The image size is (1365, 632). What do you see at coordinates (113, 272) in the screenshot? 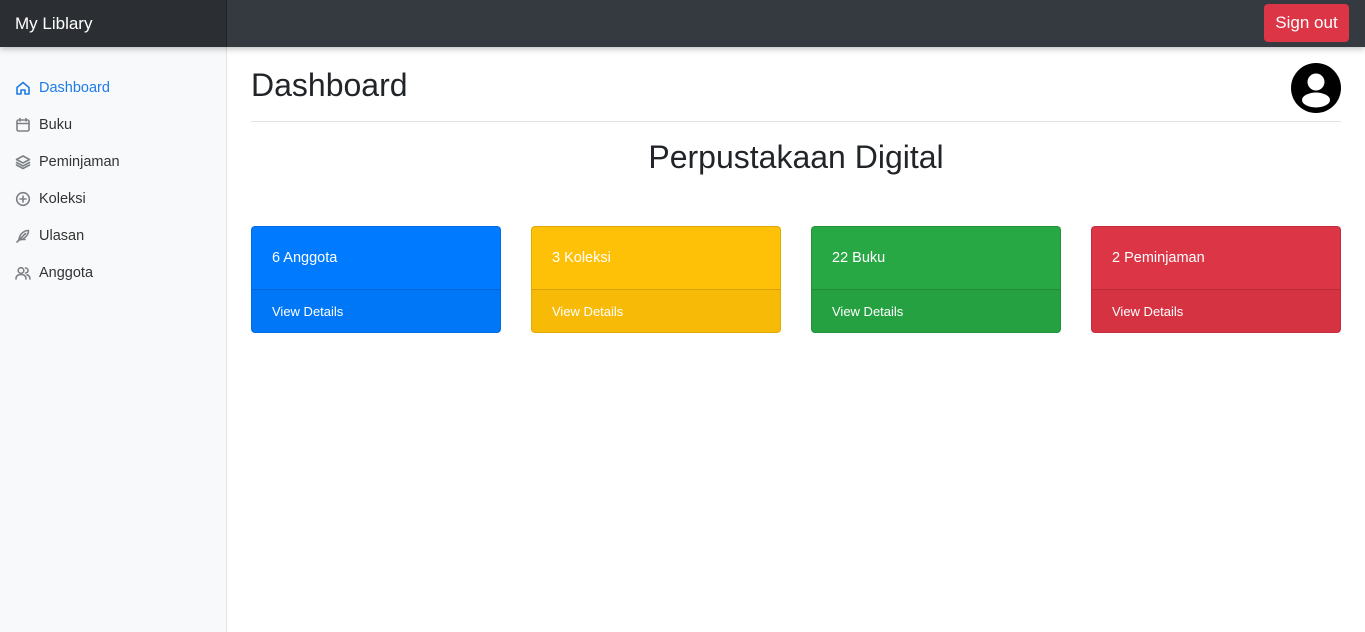
I see `sidebar-item-anggota: Anggota` at bounding box center [113, 272].